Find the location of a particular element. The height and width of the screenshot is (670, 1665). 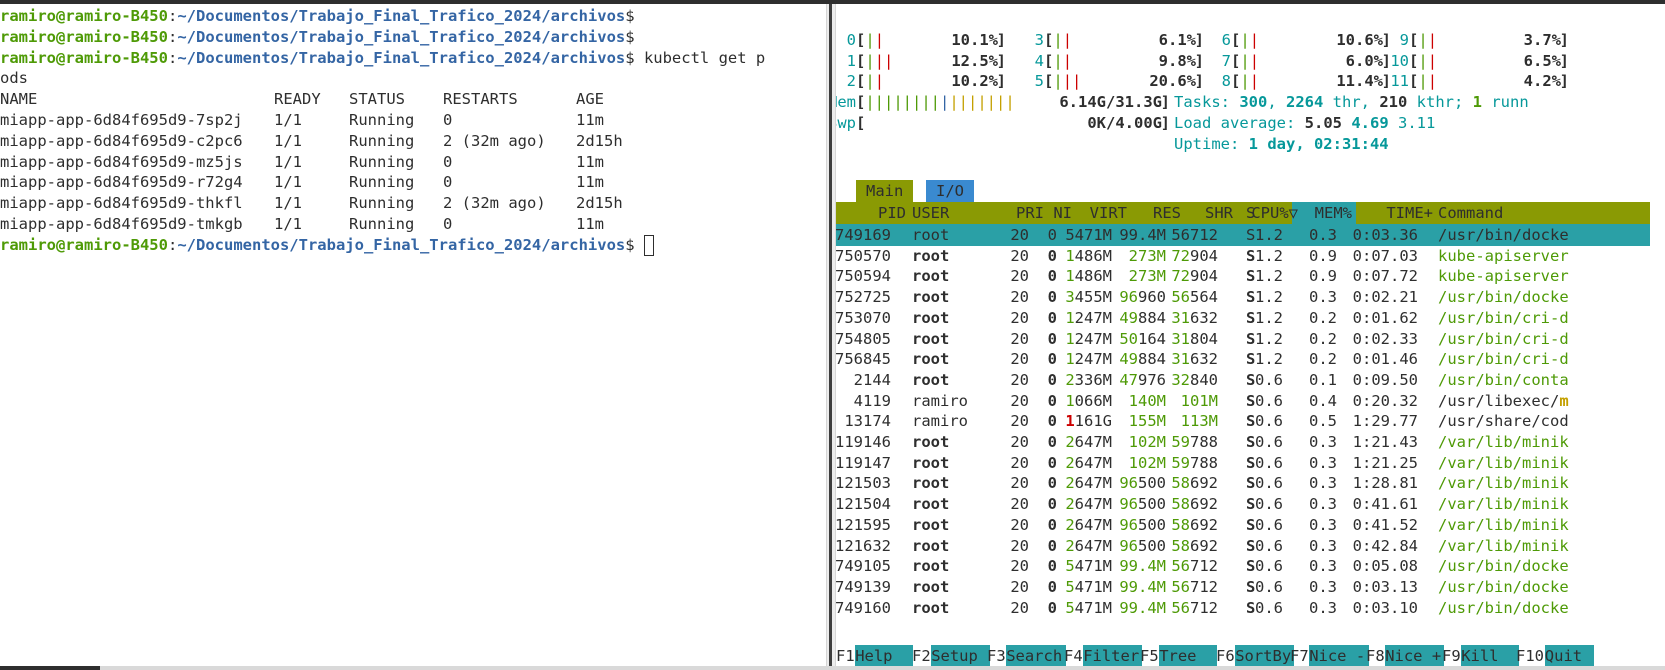

proc-time: 1:29.77 is located at coordinates (1385, 421).